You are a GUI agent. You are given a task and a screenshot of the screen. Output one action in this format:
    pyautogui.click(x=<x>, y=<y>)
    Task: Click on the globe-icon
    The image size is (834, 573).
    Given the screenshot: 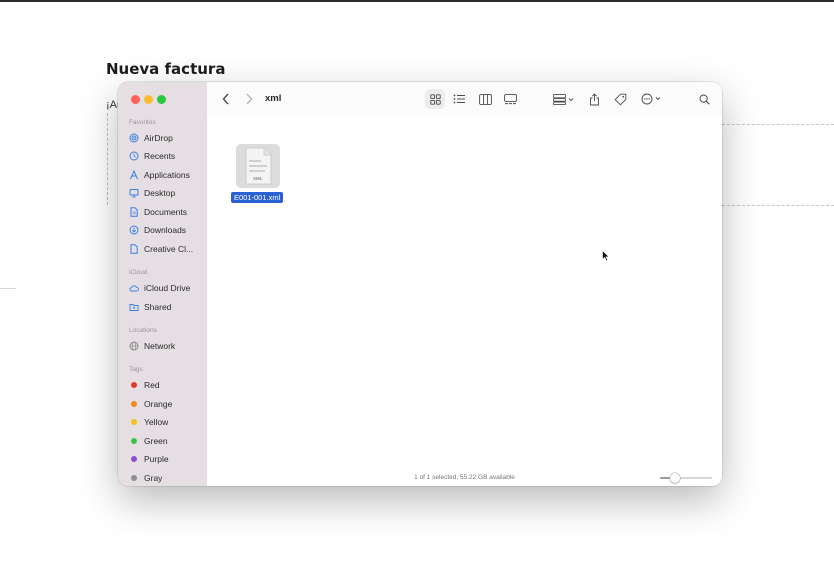 What is the action you would take?
    pyautogui.click(x=134, y=346)
    